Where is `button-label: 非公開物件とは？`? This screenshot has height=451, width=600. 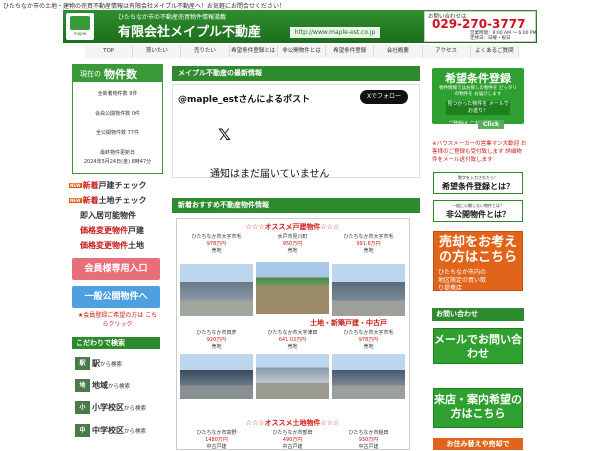 button-label: 非公開物件とは？ is located at coordinates (478, 214).